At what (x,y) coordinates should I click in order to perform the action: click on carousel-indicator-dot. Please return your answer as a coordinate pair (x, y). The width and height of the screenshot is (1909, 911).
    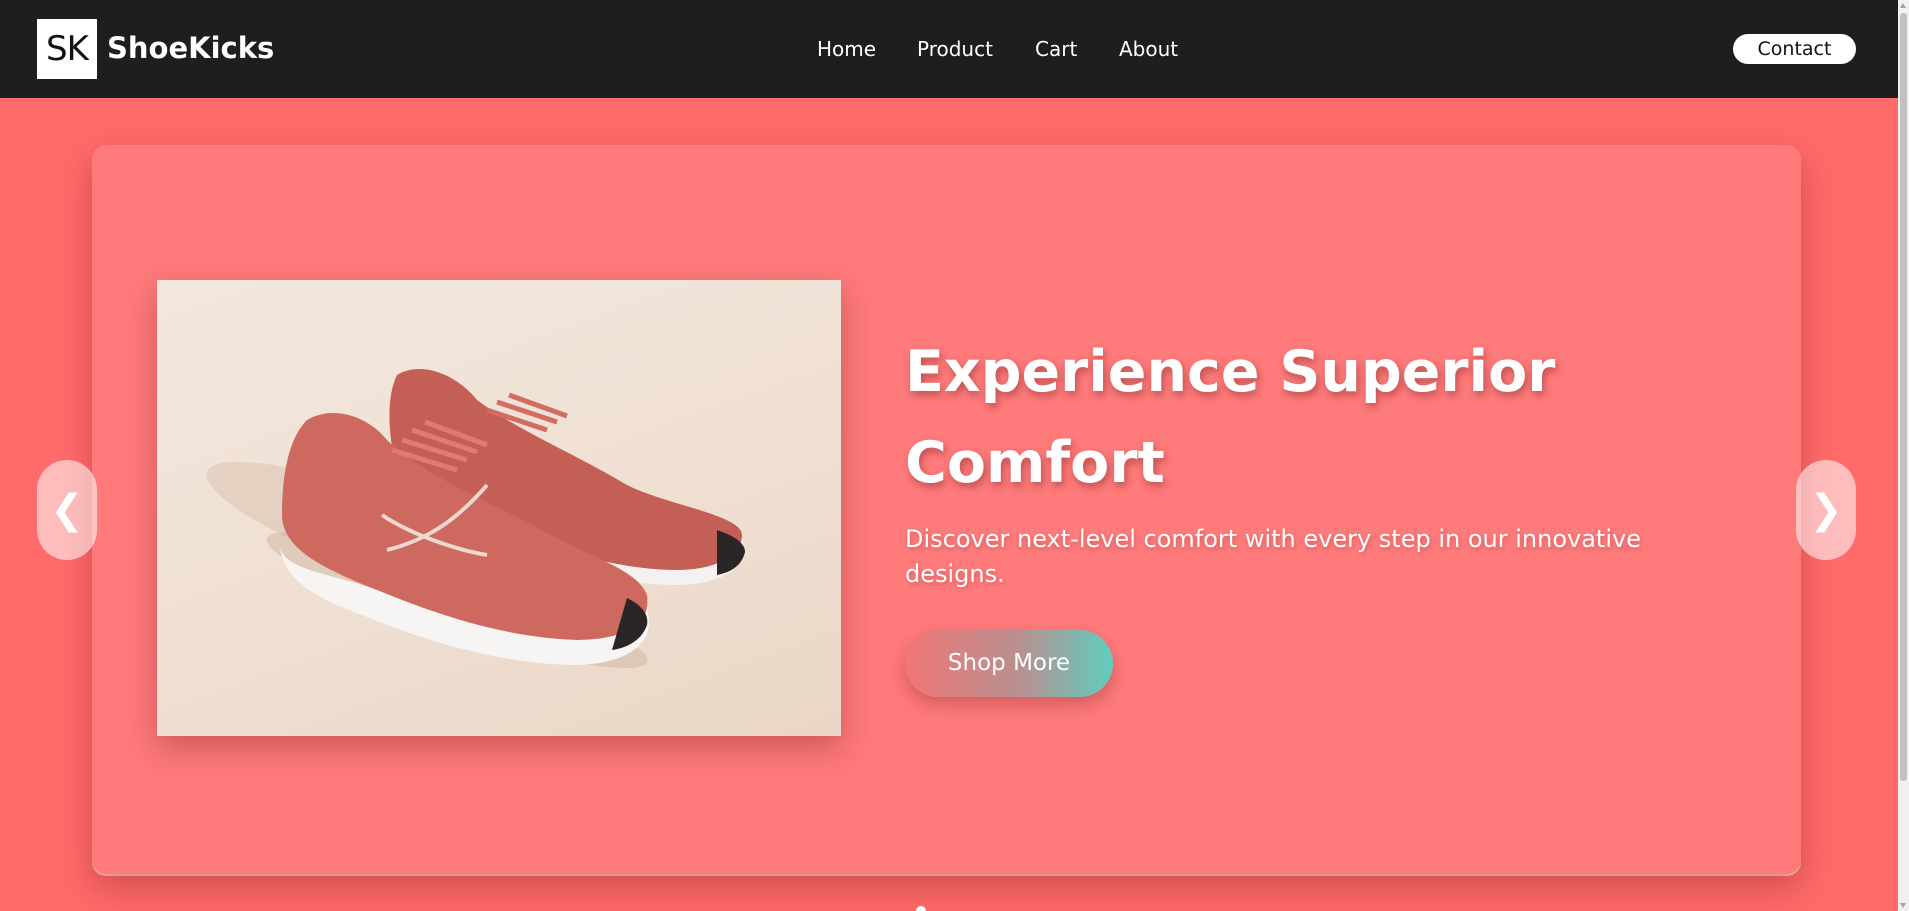
    Looking at the image, I should click on (921, 908).